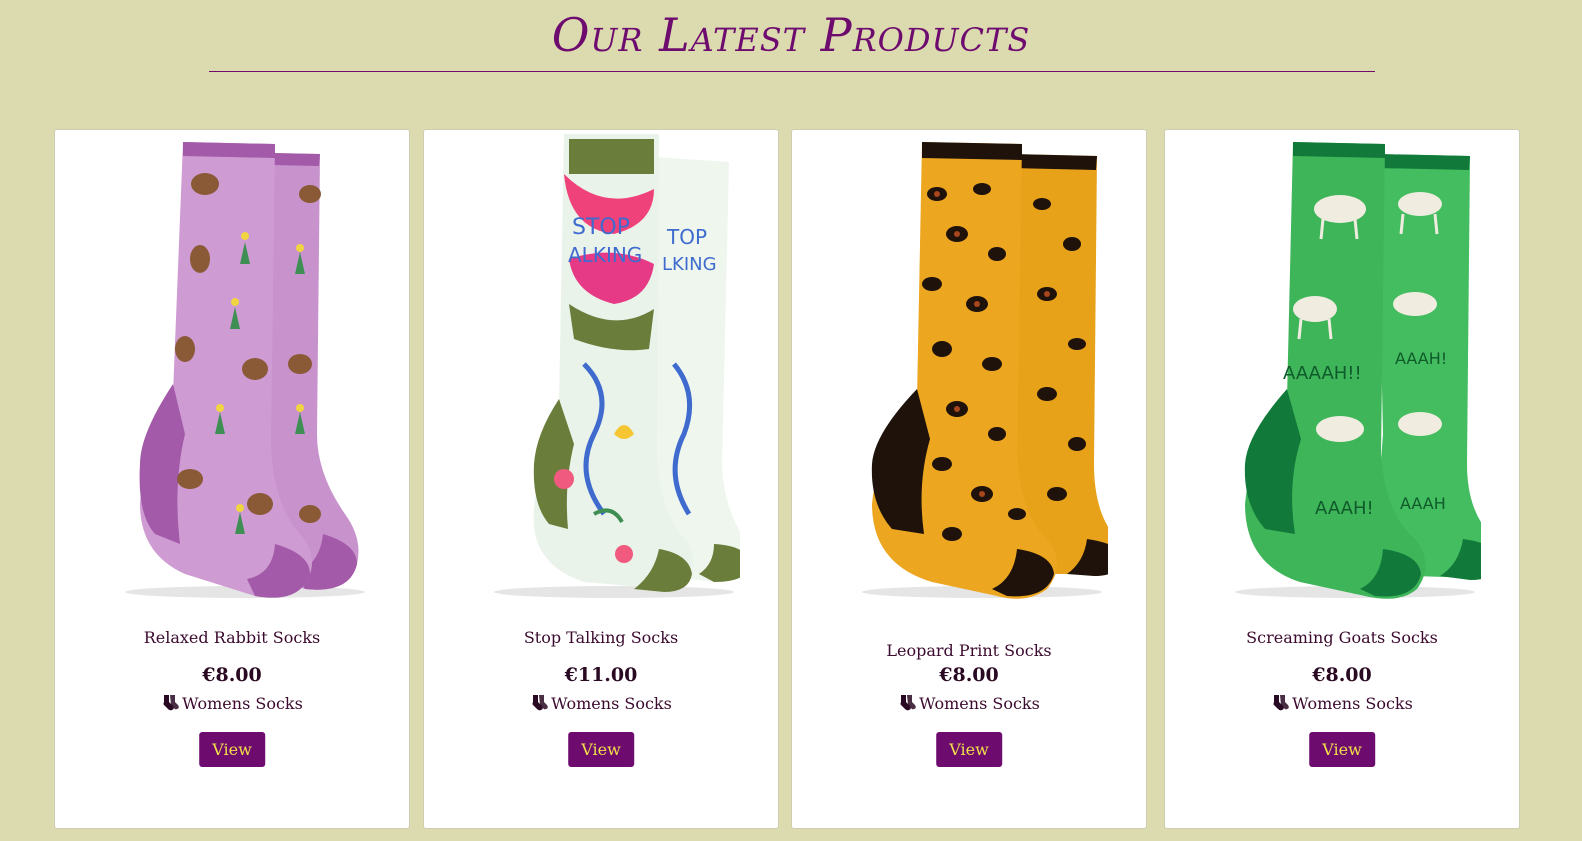 This screenshot has width=1582, height=841. What do you see at coordinates (602, 369) in the screenshot?
I see `stop-talking-socks-image: STOP ALKING TOP LKING` at bounding box center [602, 369].